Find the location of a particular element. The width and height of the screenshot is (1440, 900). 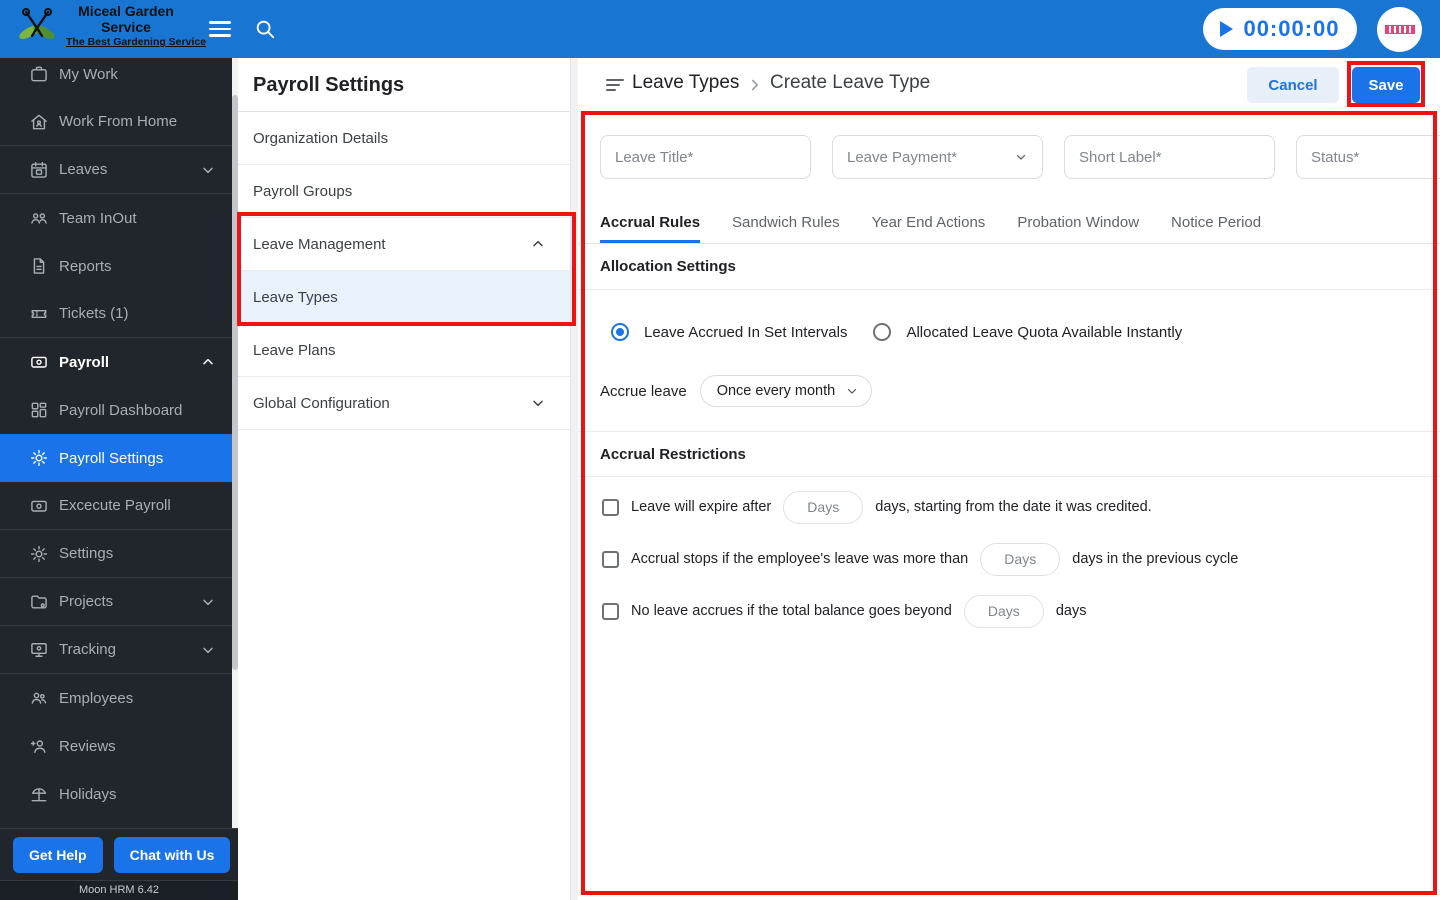

gear-icon is located at coordinates (39, 554).